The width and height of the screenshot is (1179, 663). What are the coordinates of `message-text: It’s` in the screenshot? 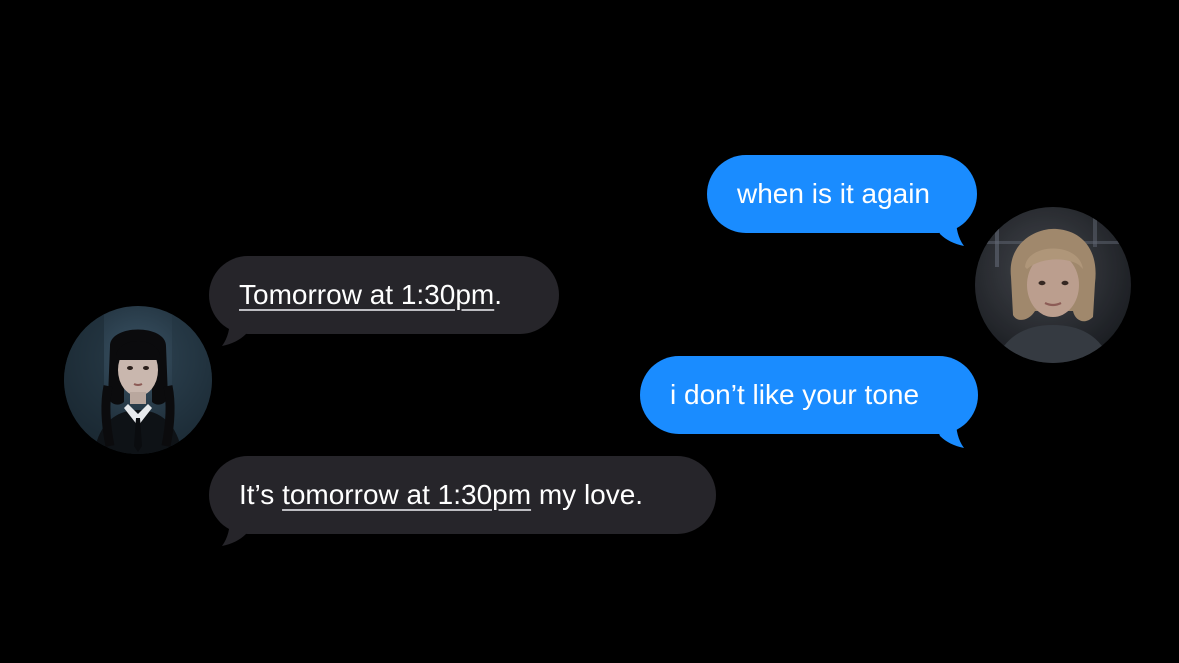 It's located at (261, 494).